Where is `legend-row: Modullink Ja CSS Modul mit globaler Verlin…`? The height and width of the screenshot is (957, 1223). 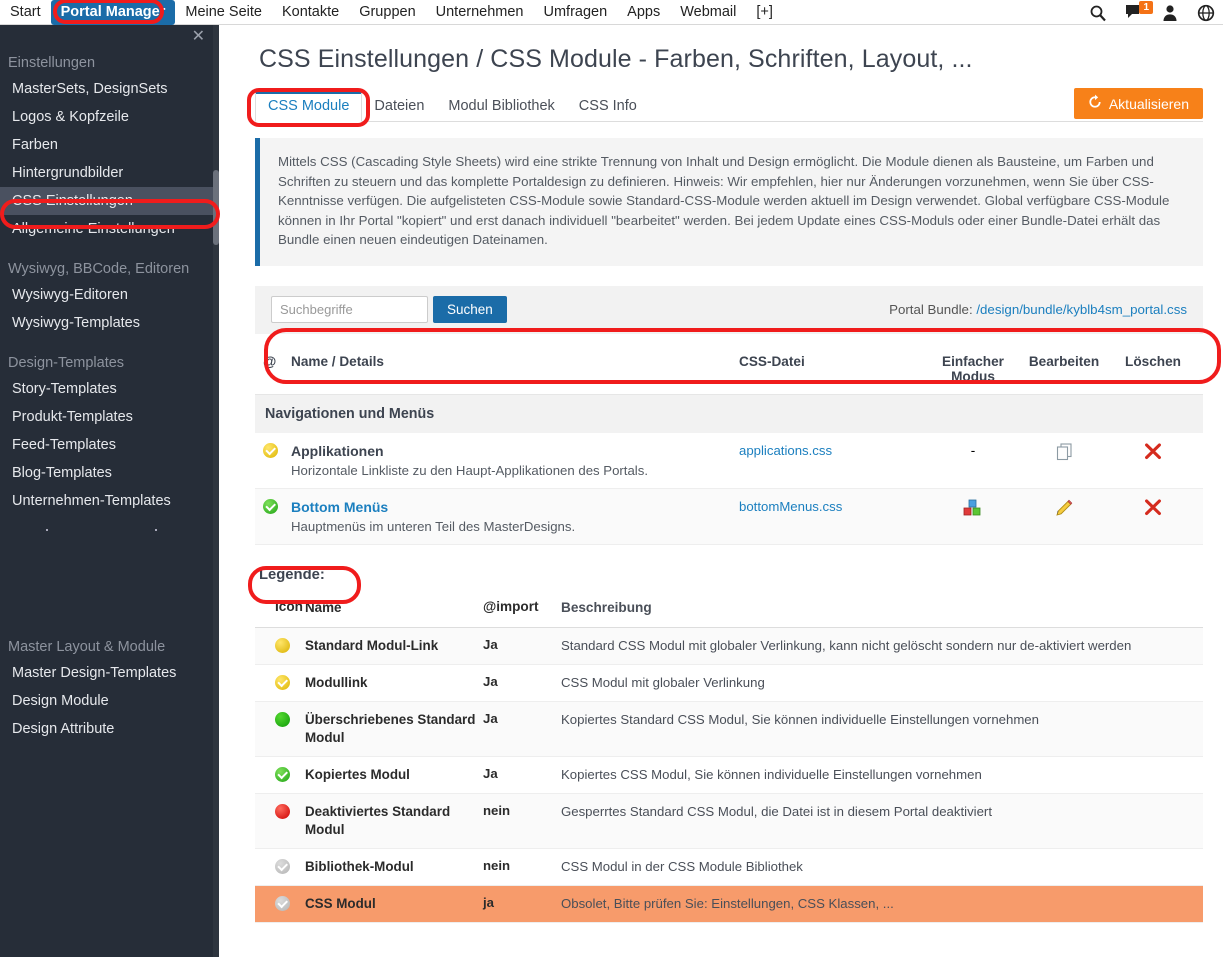
legend-row: Modullink Ja CSS Modul mit globaler Verlin… is located at coordinates (729, 683).